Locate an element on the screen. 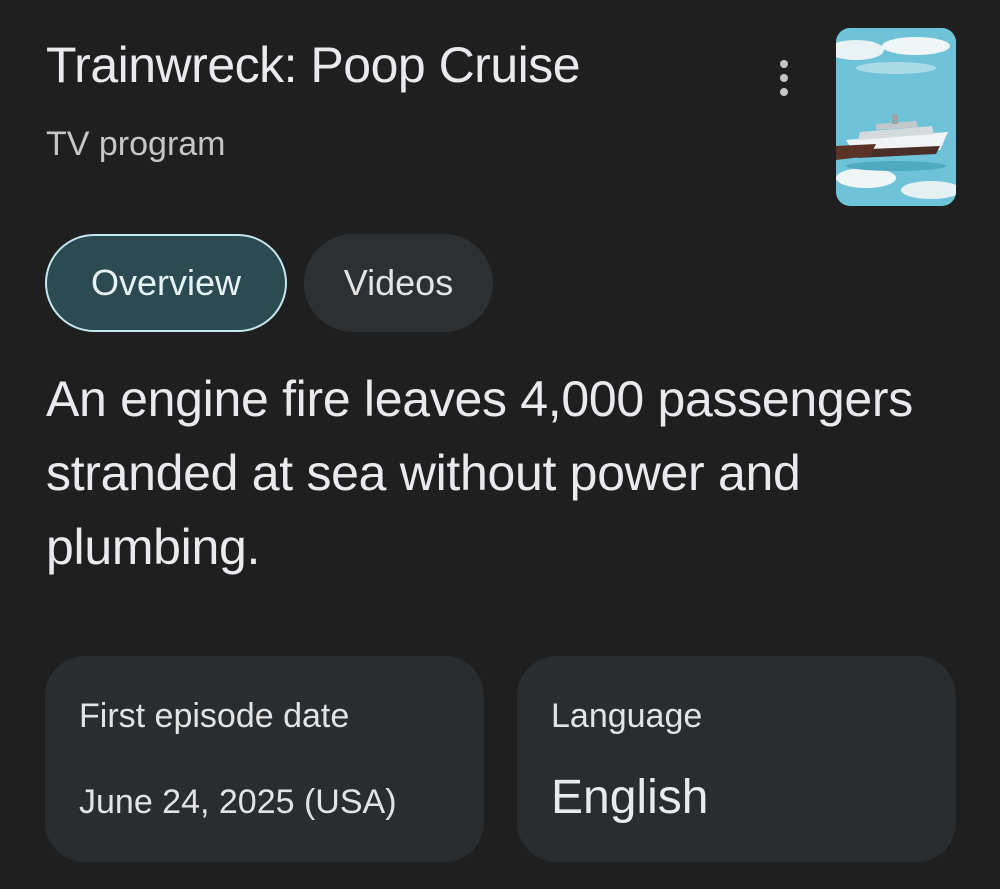  more-options-button is located at coordinates (784, 78).